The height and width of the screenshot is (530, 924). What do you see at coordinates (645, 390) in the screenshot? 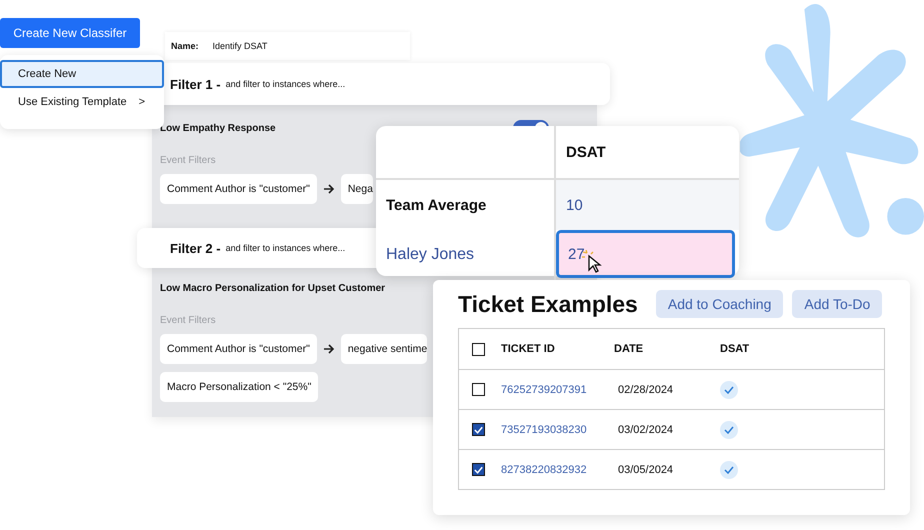
I see `table-cell-text: 02/28/2024` at bounding box center [645, 390].